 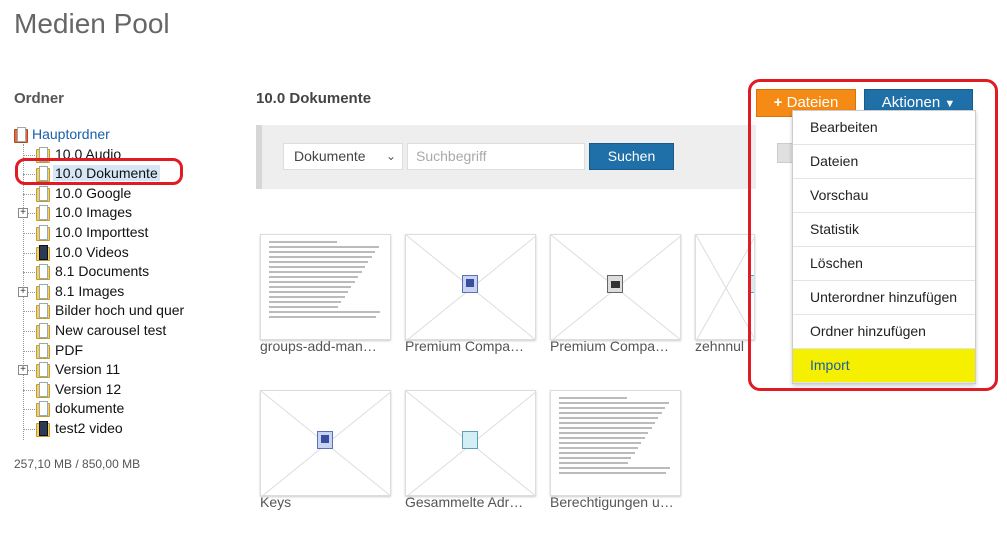 What do you see at coordinates (99, 171) in the screenshot?
I see `selected-folder-annotation` at bounding box center [99, 171].